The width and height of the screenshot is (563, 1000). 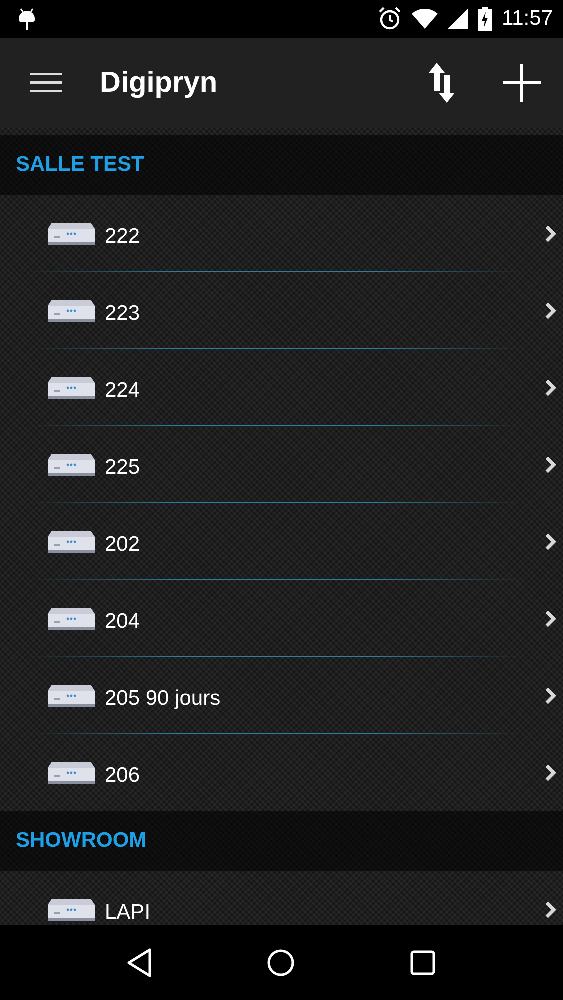 What do you see at coordinates (281, 233) in the screenshot?
I see `device-list-item: 222` at bounding box center [281, 233].